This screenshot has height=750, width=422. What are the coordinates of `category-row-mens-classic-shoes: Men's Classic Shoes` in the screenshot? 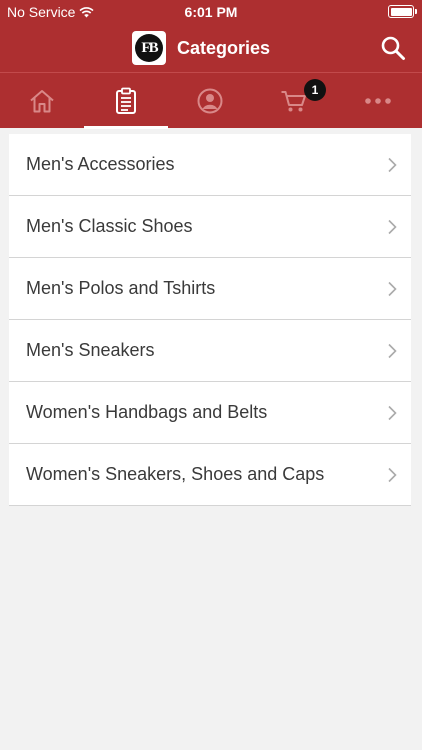 It's located at (210, 227).